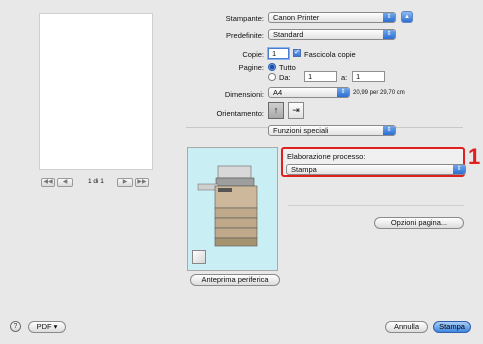  What do you see at coordinates (276, 110) in the screenshot?
I see `portrait-orientation-button: ↑` at bounding box center [276, 110].